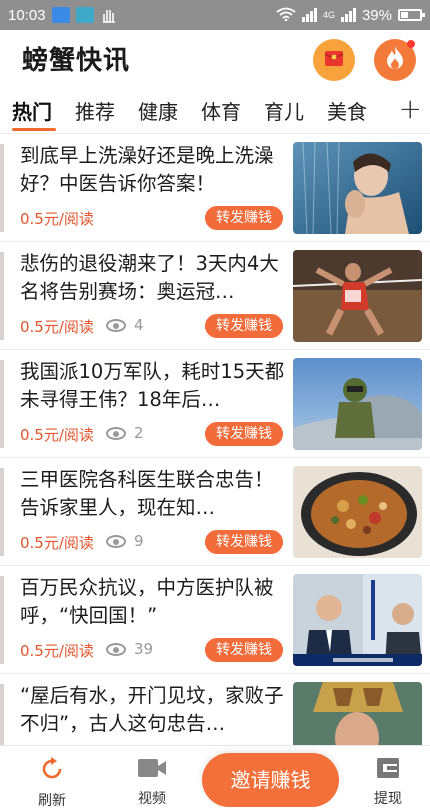  I want to click on tab-sports: 体育, so click(221, 110).